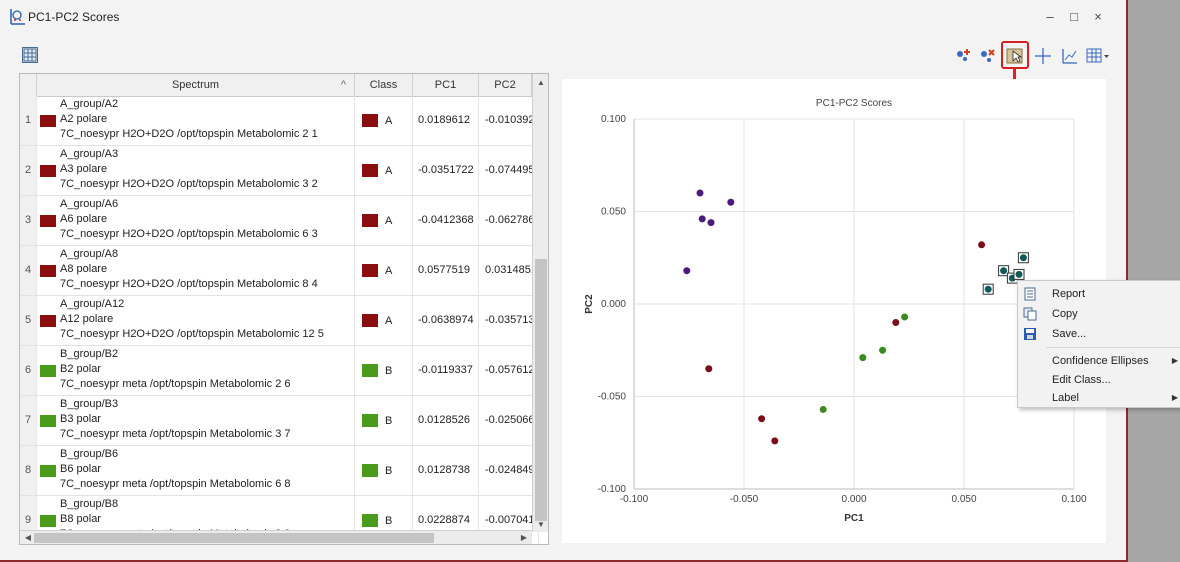 Image resolution: width=1180 pixels, height=562 pixels. What do you see at coordinates (196, 85) in the screenshot?
I see `header-spectrum: Spectrum ^` at bounding box center [196, 85].